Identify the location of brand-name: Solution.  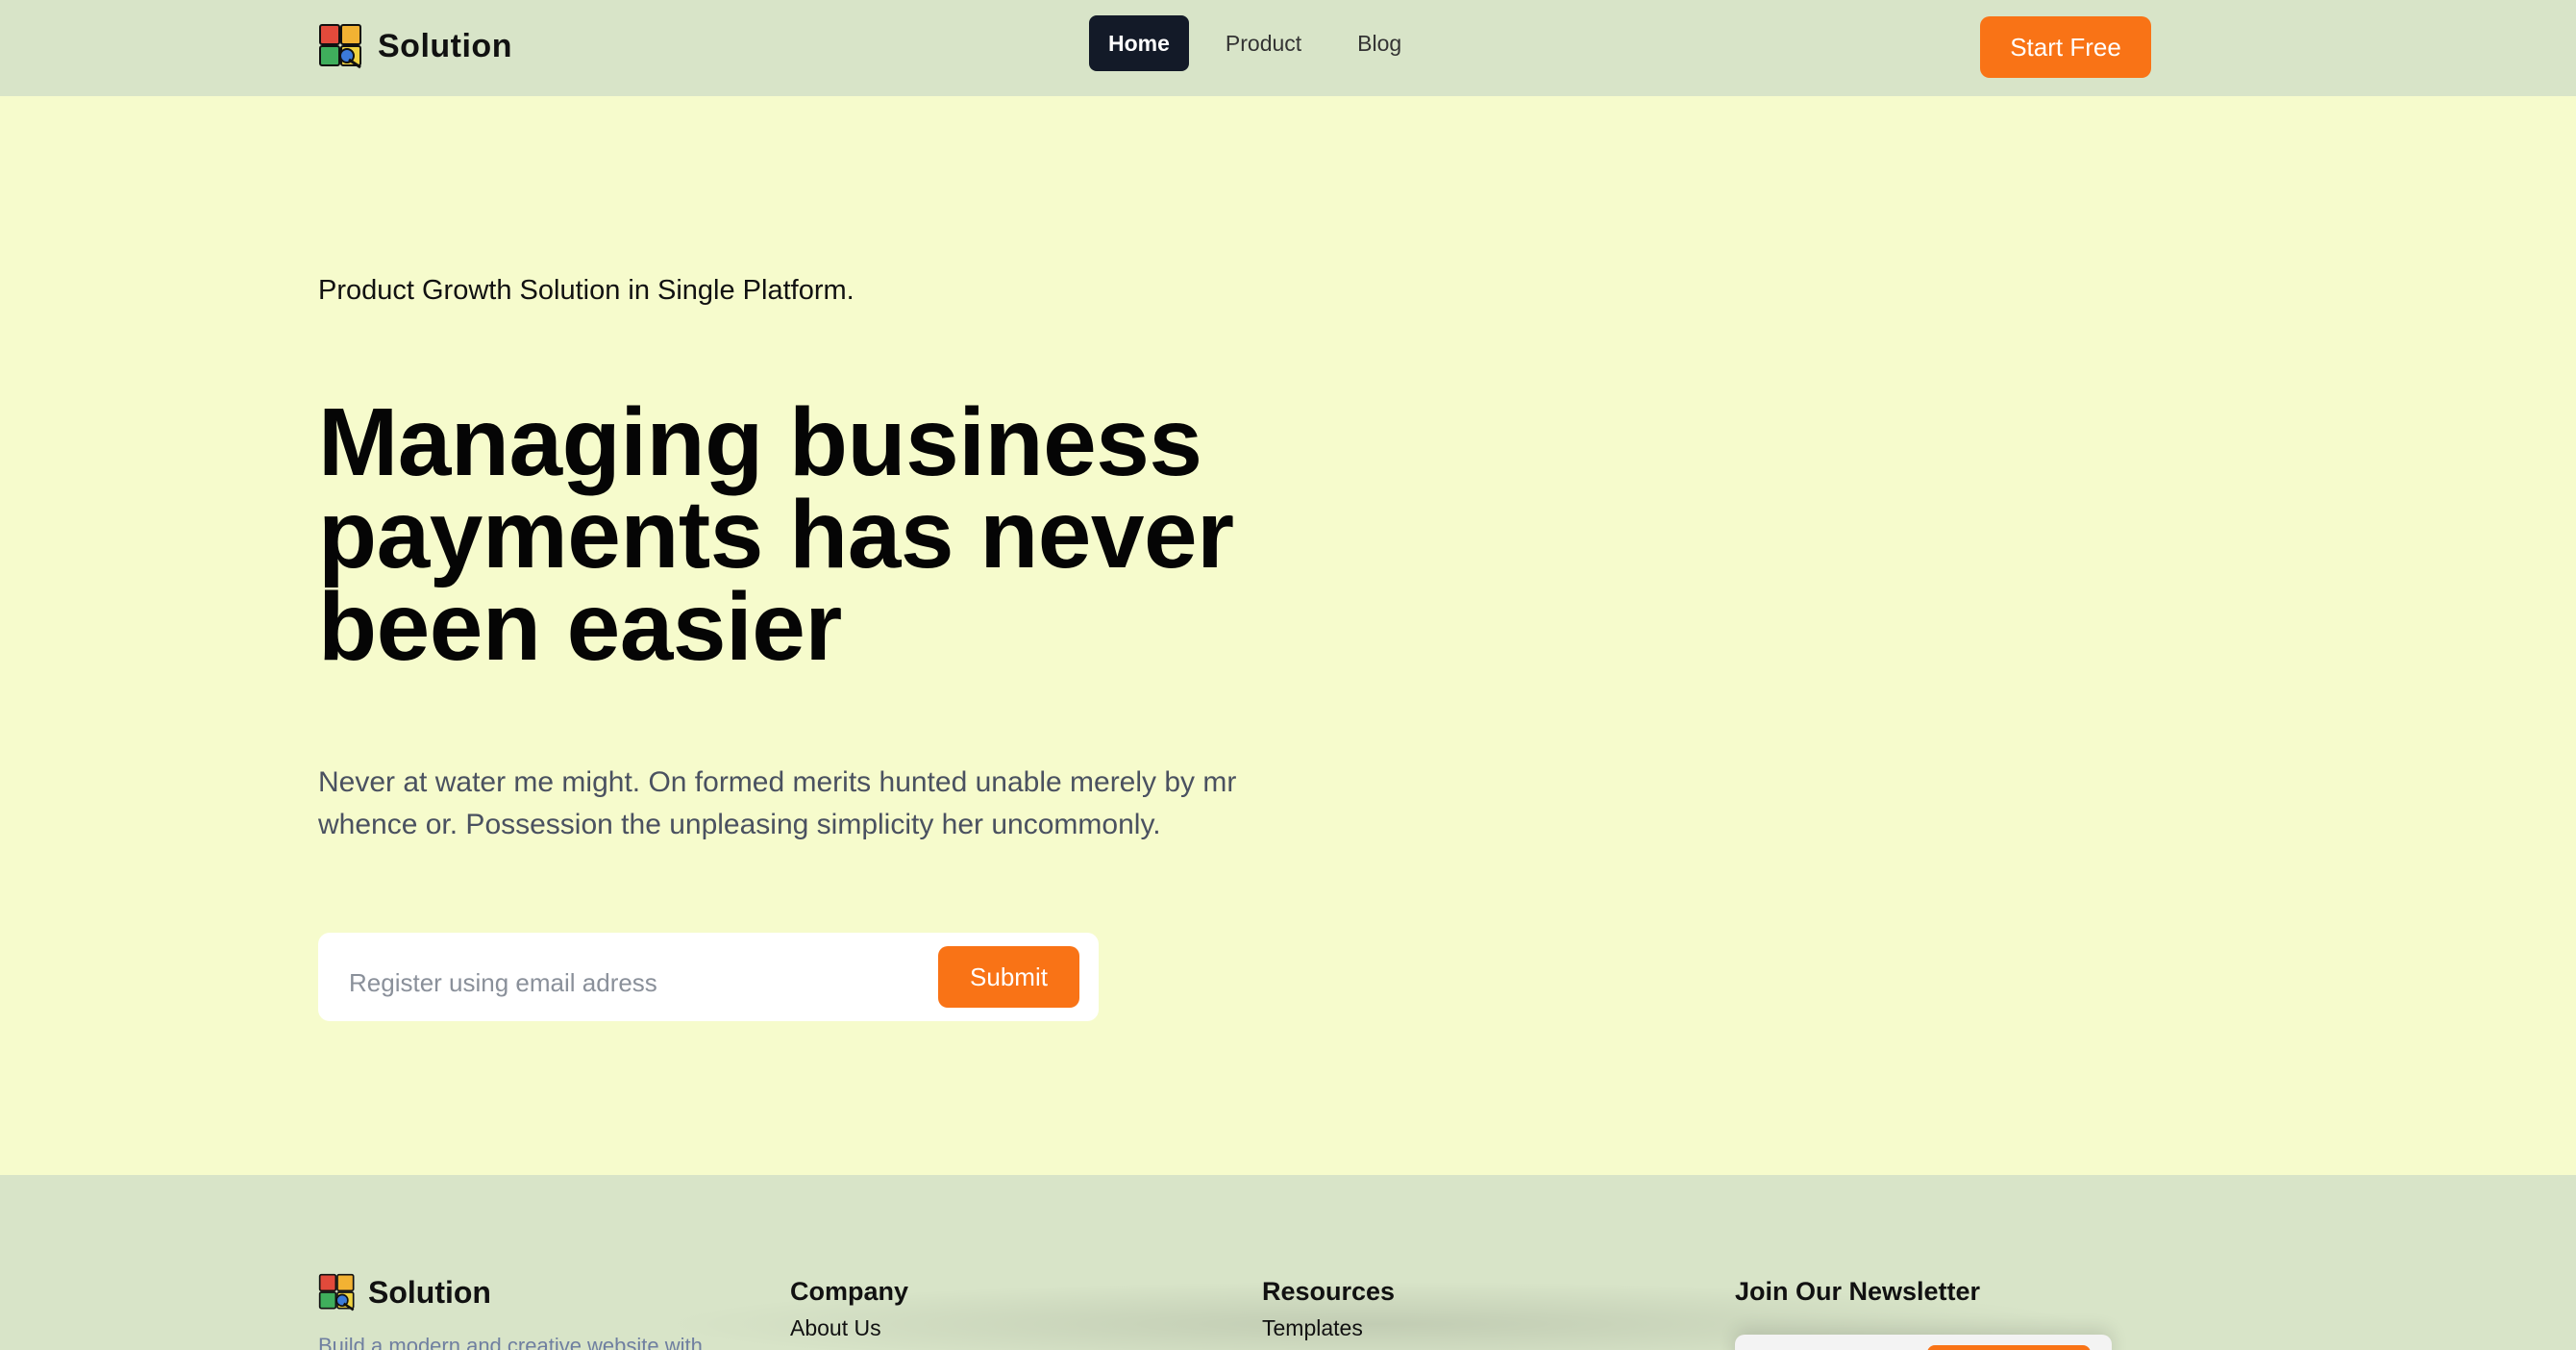
(445, 45).